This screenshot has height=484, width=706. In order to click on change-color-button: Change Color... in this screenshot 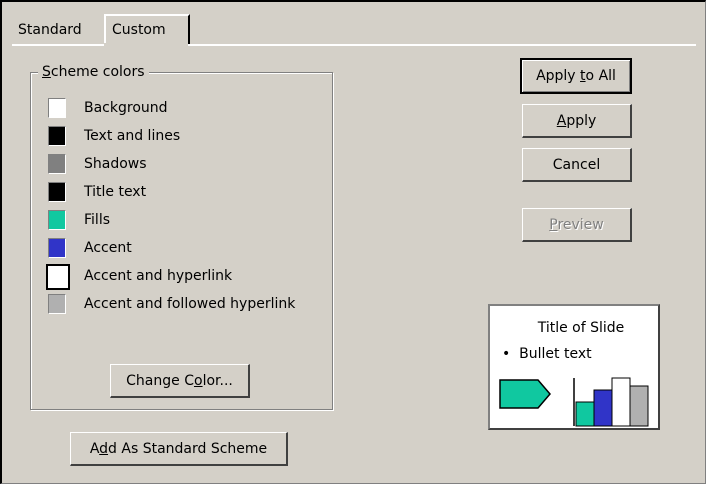, I will do `click(180, 381)`.